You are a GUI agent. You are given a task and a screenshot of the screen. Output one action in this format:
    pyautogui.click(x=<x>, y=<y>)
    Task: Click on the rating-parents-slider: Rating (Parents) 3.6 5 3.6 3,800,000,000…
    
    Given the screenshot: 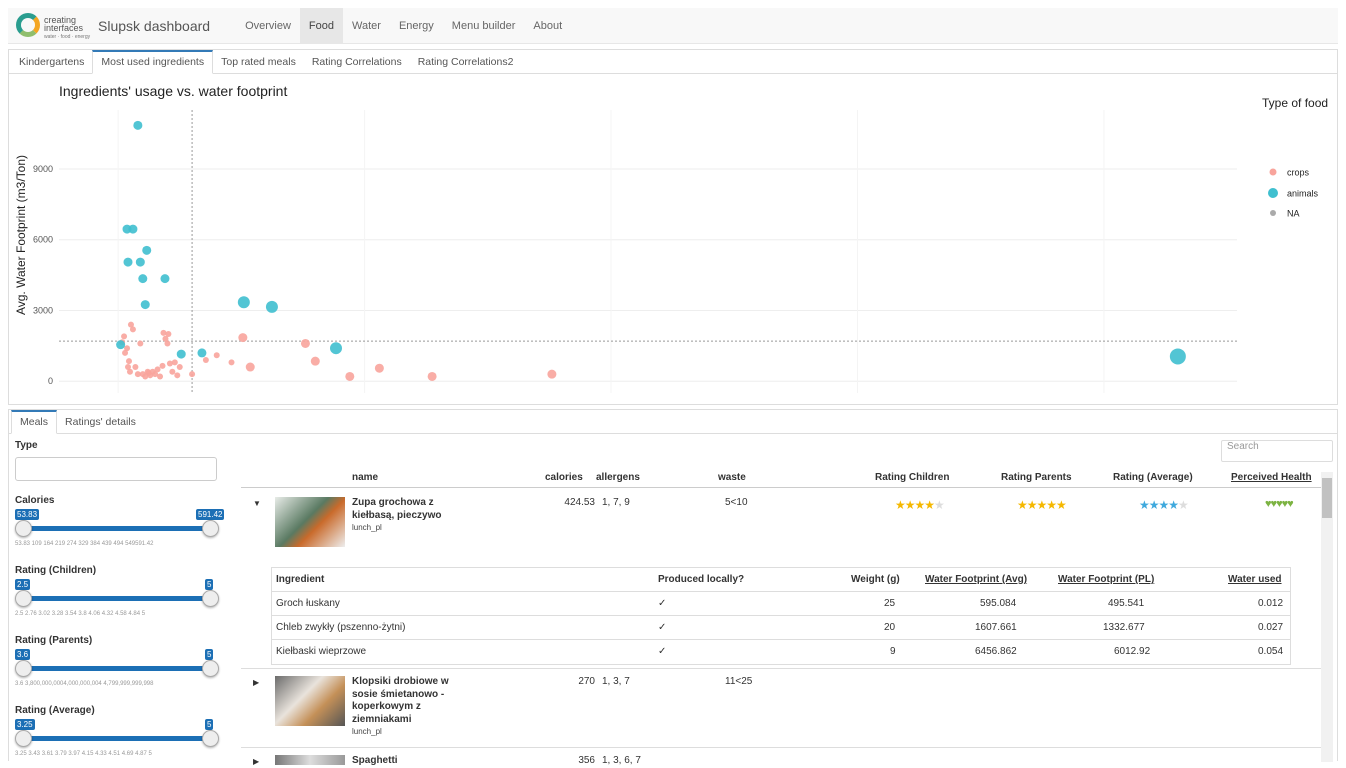 What is the action you would take?
    pyautogui.click(x=117, y=664)
    